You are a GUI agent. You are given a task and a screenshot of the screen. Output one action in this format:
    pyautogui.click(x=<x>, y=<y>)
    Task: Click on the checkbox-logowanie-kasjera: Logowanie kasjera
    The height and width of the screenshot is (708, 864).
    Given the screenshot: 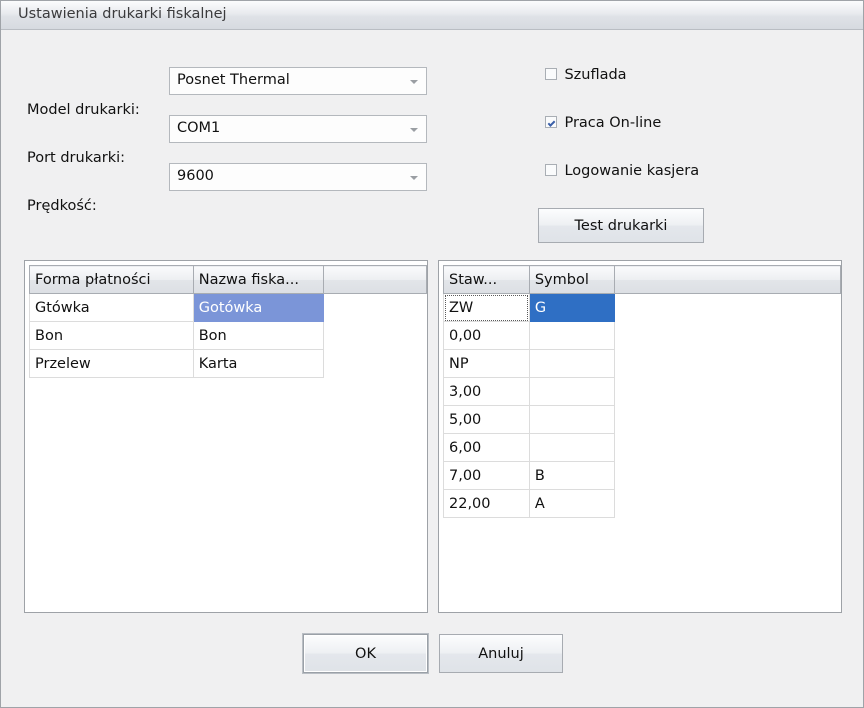 What is the action you would take?
    pyautogui.click(x=622, y=173)
    